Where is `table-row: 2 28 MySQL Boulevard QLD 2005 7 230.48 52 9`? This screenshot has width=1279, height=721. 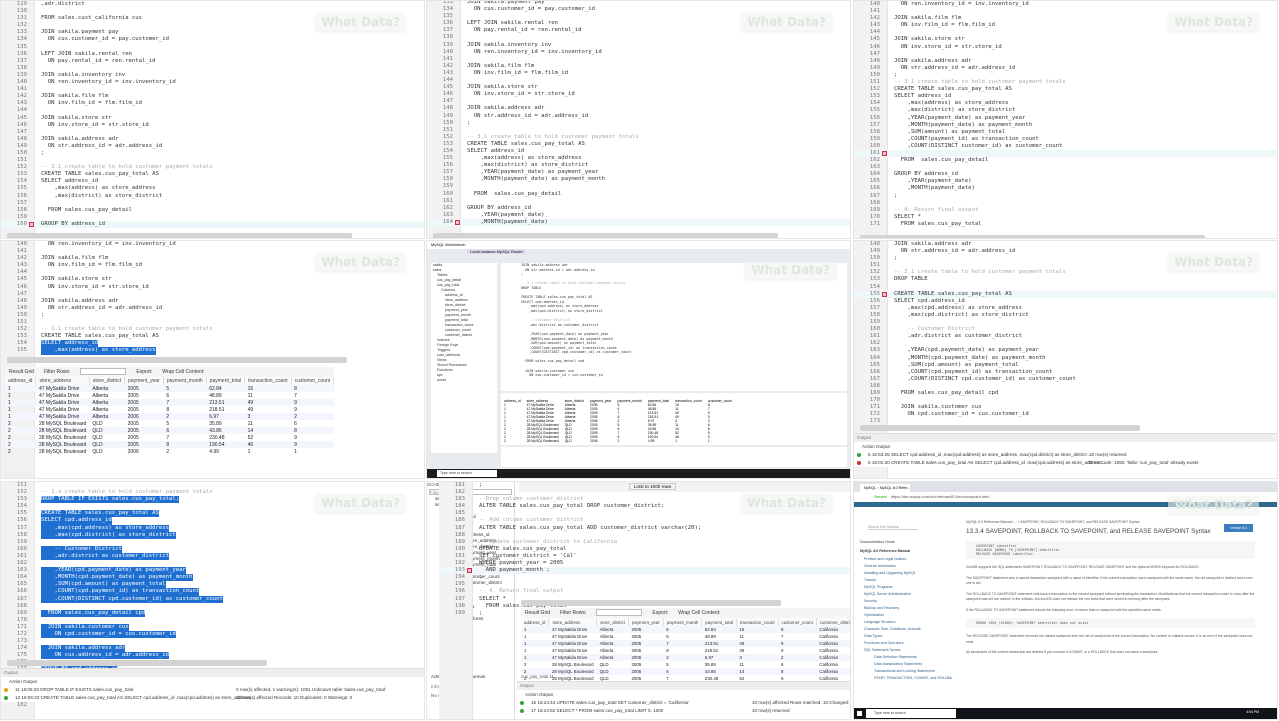
table-row: 2 28 MySQL Boulevard QLD 2005 7 230.48 52 9 is located at coordinates (169, 437).